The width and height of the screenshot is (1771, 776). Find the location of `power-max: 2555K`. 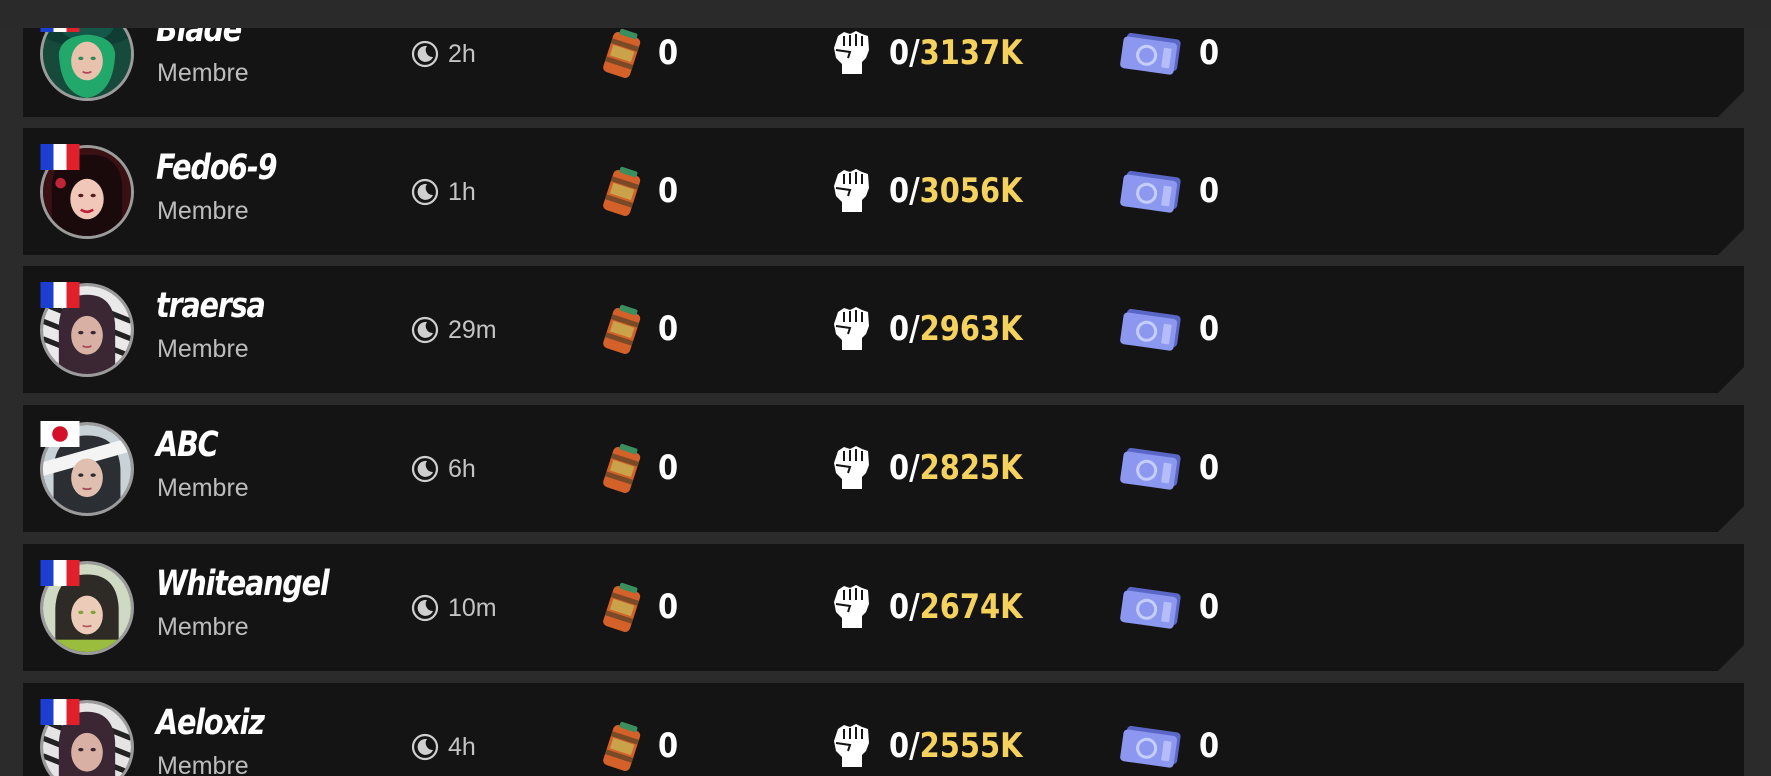

power-max: 2555K is located at coordinates (971, 746).